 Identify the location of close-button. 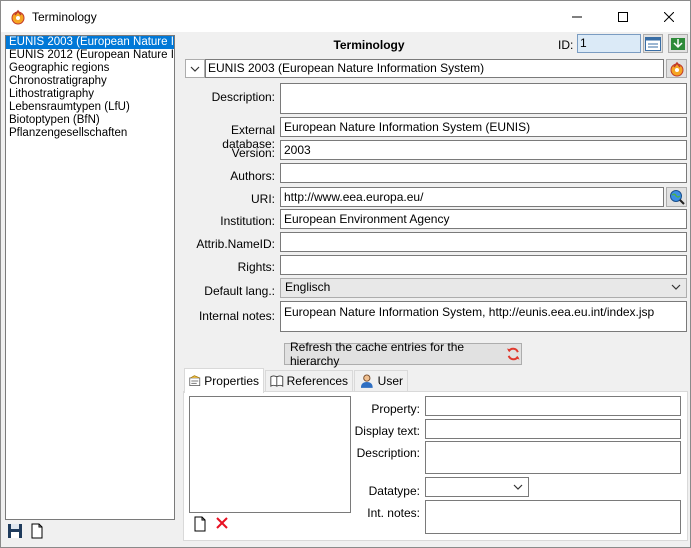
(668, 16).